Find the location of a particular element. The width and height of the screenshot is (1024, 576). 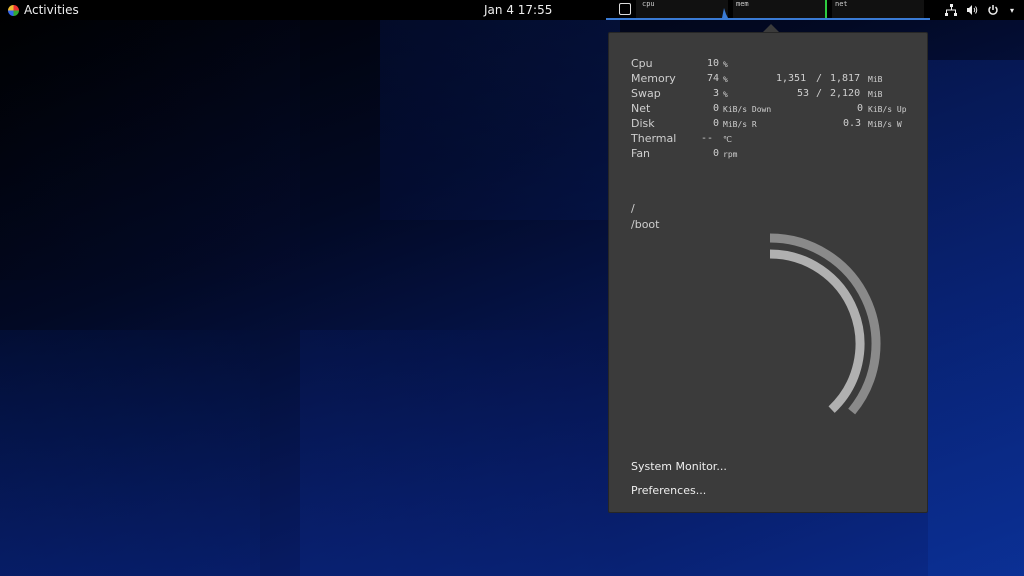

mem-graph-label: mem is located at coordinates (742, 4).